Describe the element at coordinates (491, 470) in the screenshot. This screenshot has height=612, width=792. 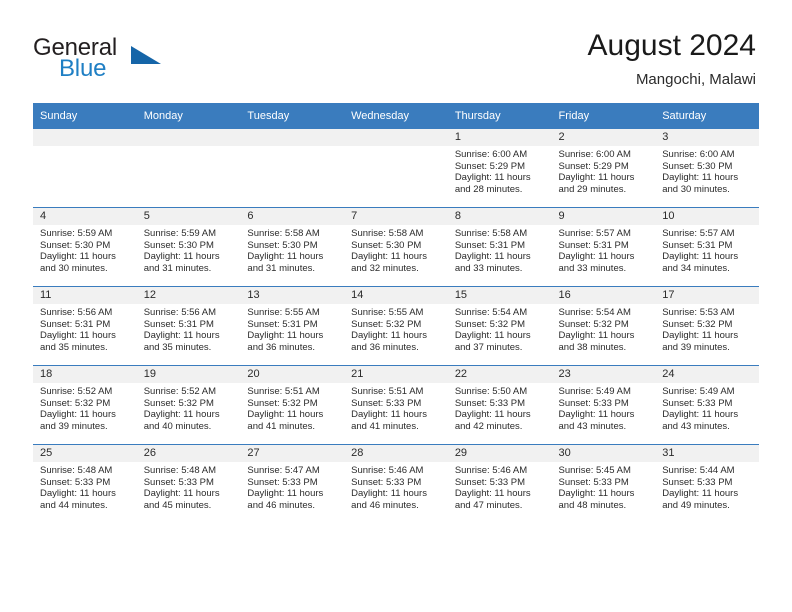
I see `sunrise-text: Sunrise: 5:46 AM` at that location.